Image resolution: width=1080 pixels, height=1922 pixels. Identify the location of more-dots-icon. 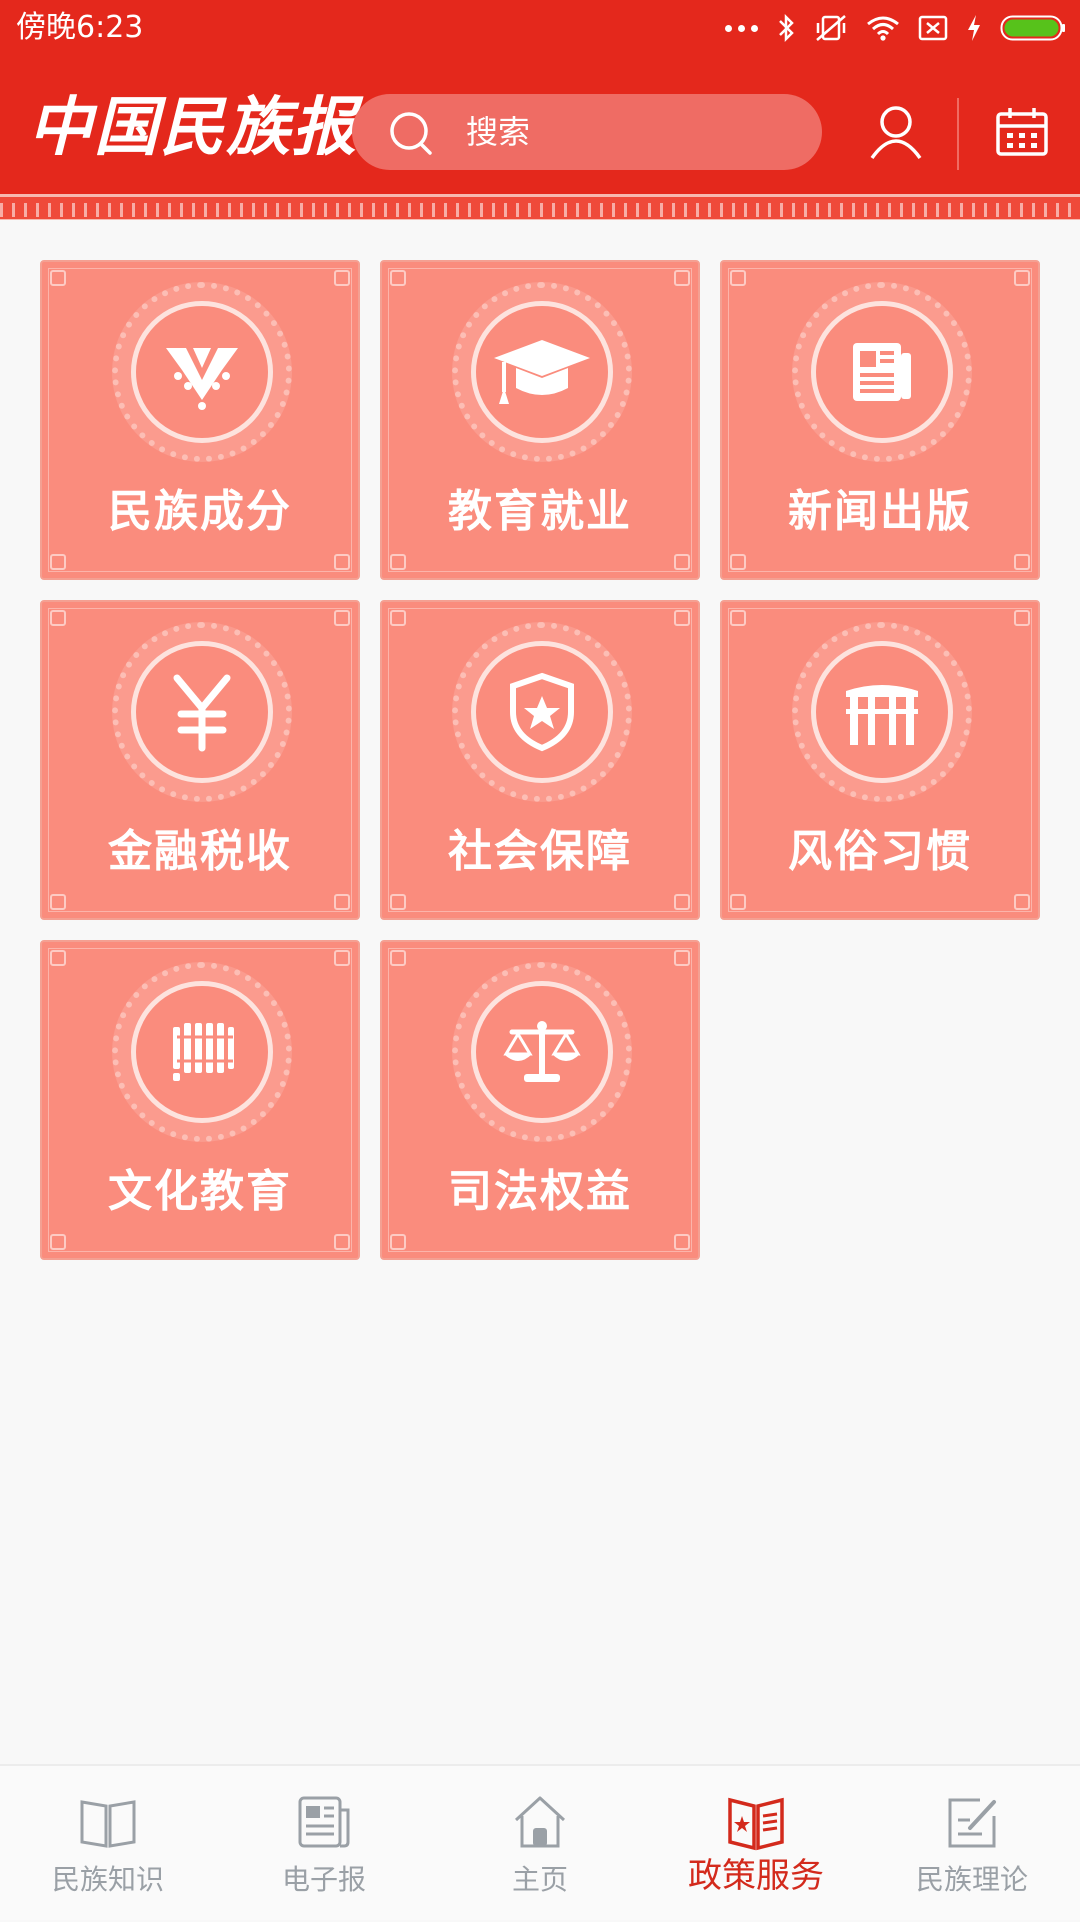
(741, 28).